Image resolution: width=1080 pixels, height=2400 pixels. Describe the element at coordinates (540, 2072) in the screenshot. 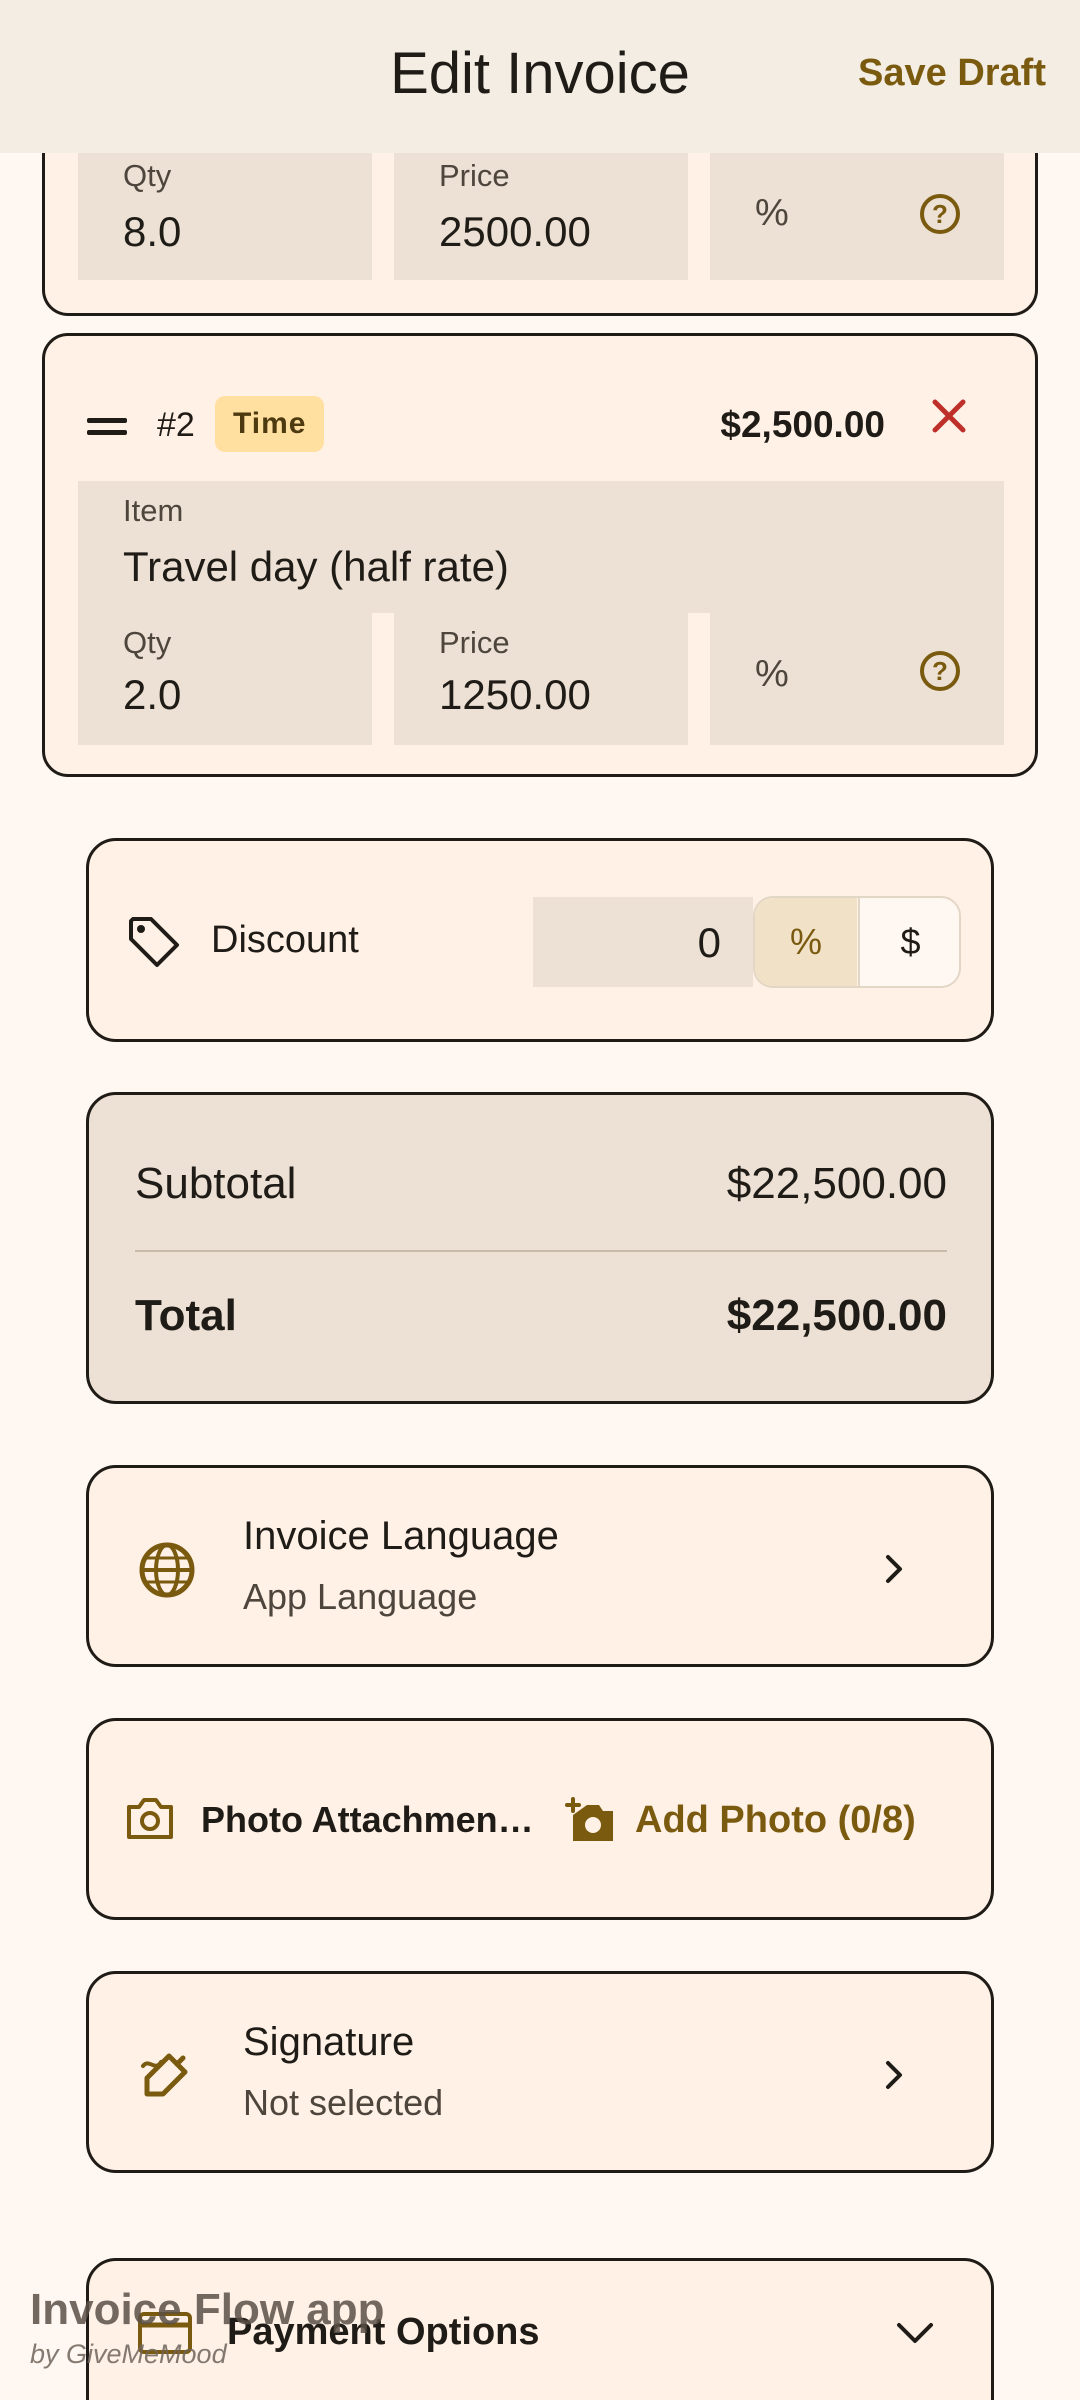

I see `signature-row: Signature Not selected` at that location.